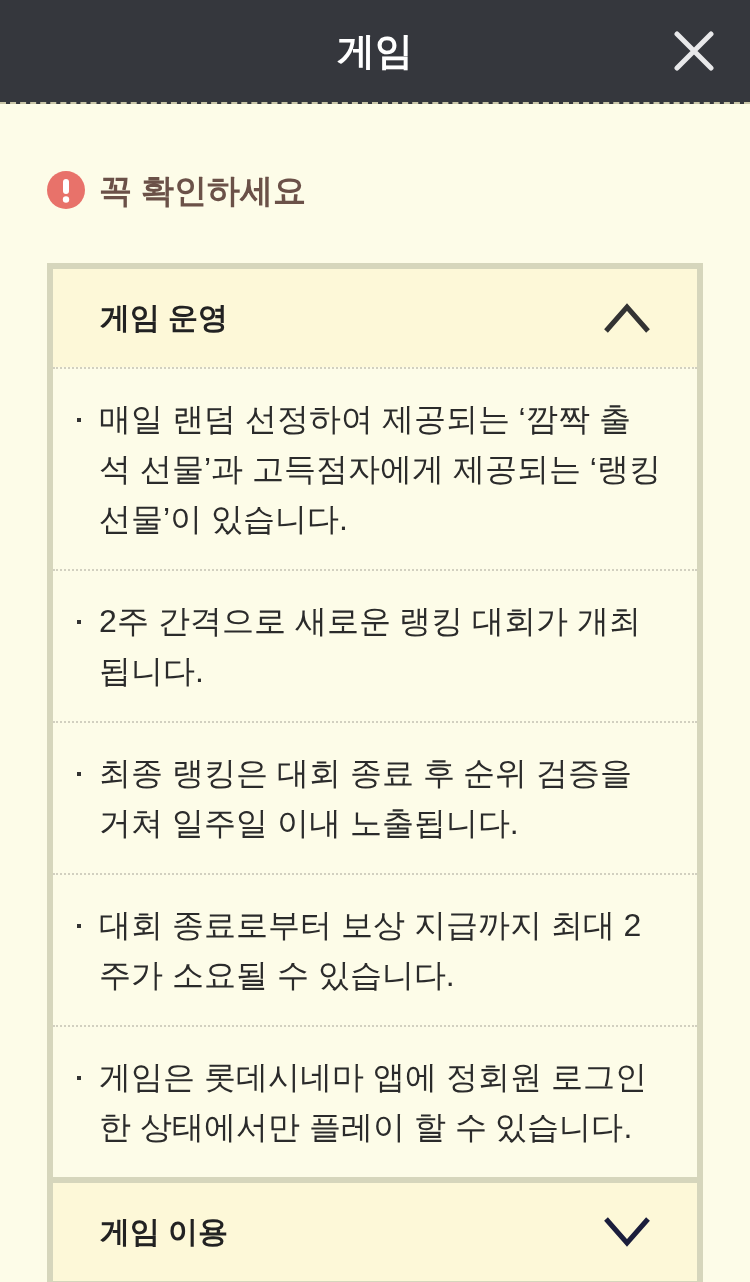 The image size is (750, 1282). I want to click on notice-title: 꼭 확인하세요, so click(203, 190).